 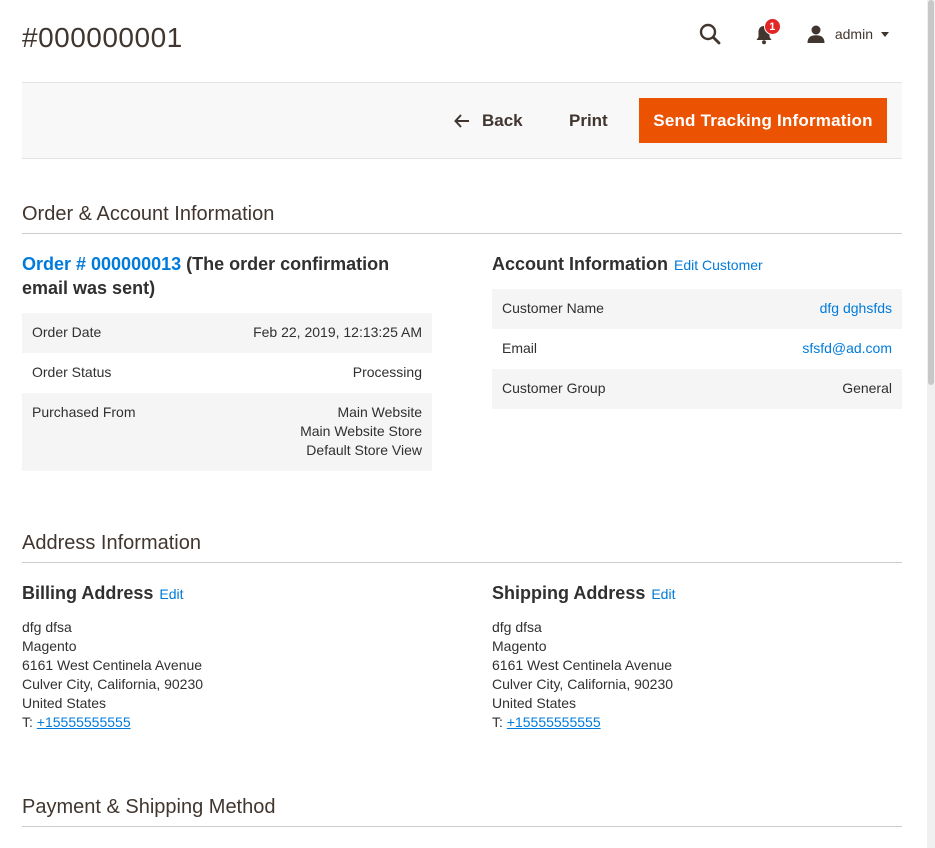 I want to click on customer-name-label: Customer Name, so click(x=601, y=309).